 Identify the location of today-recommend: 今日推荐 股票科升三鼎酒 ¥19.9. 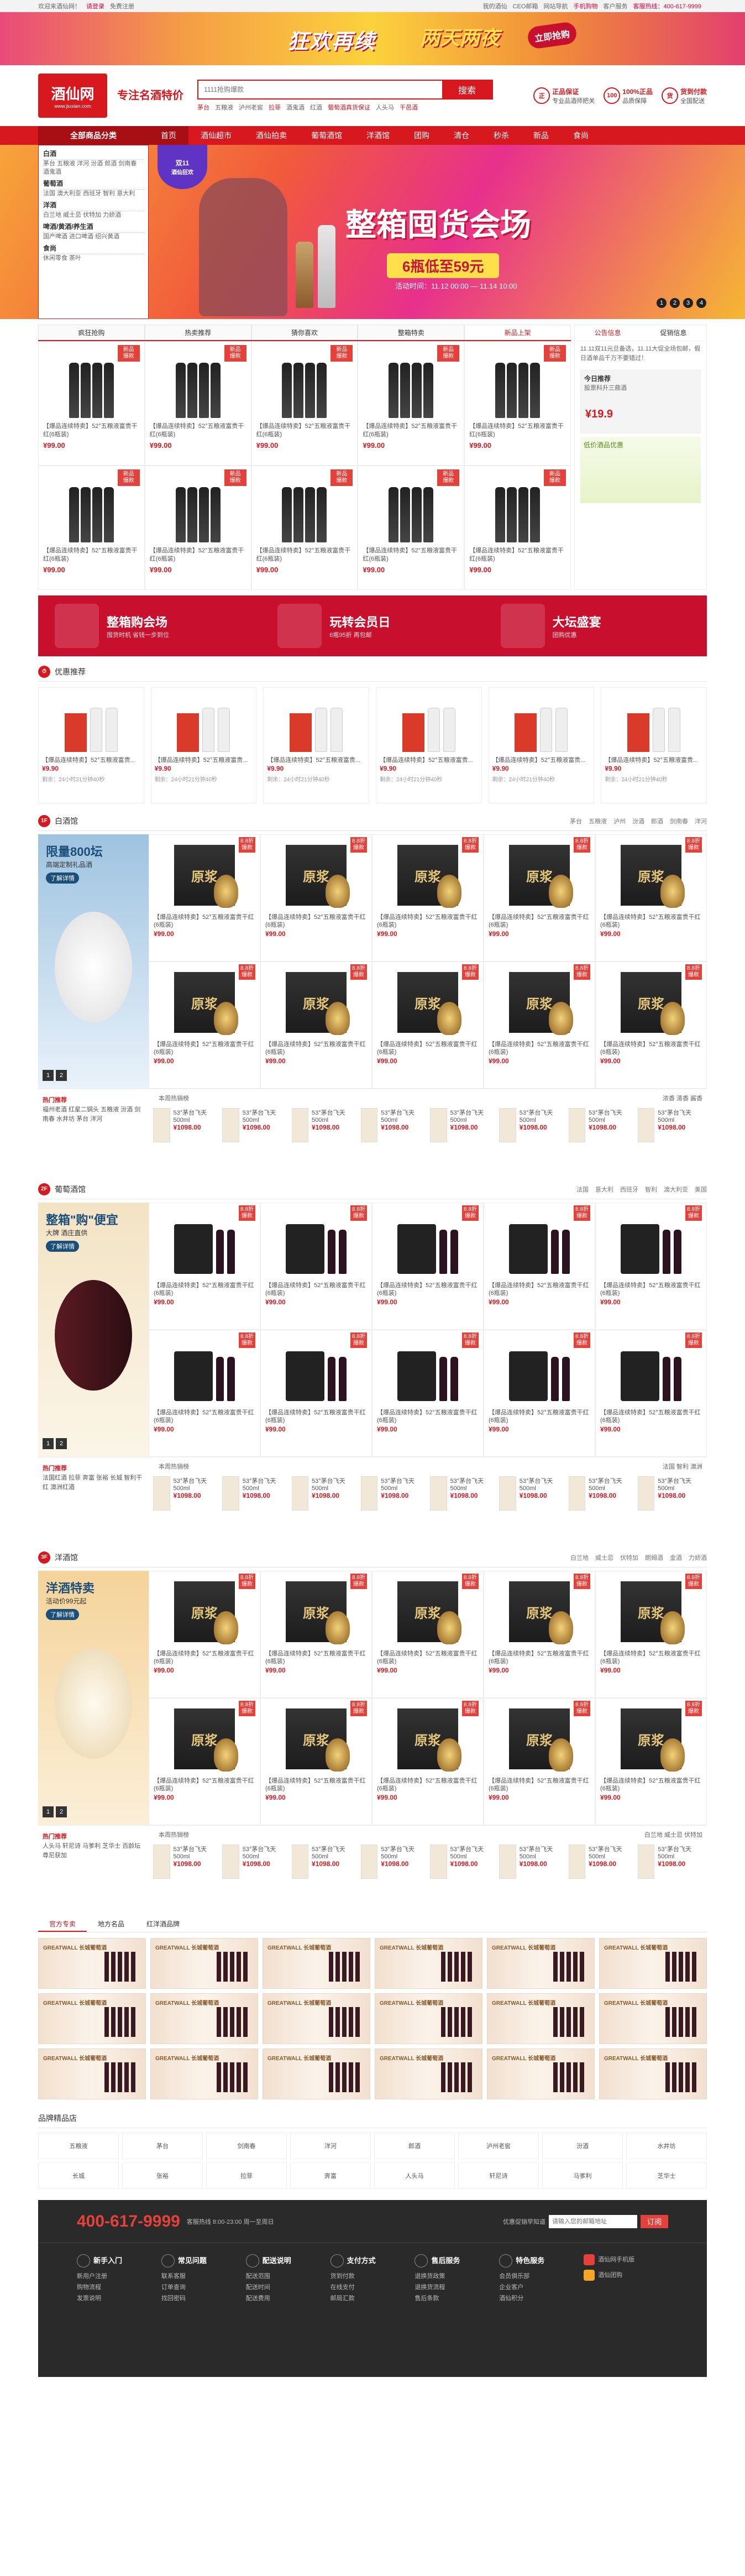
(640, 401).